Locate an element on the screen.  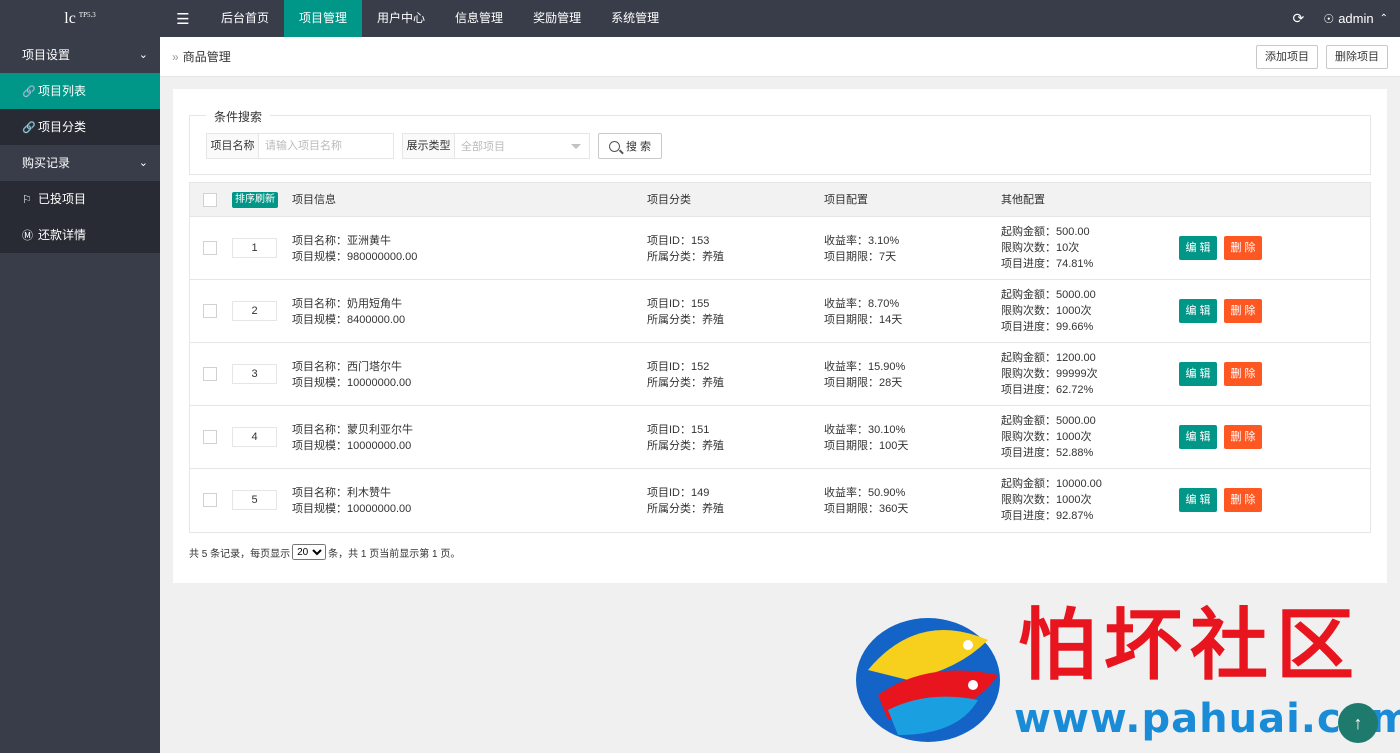
project-name: 项目名称：利木赞牛 is located at coordinates (341, 493).